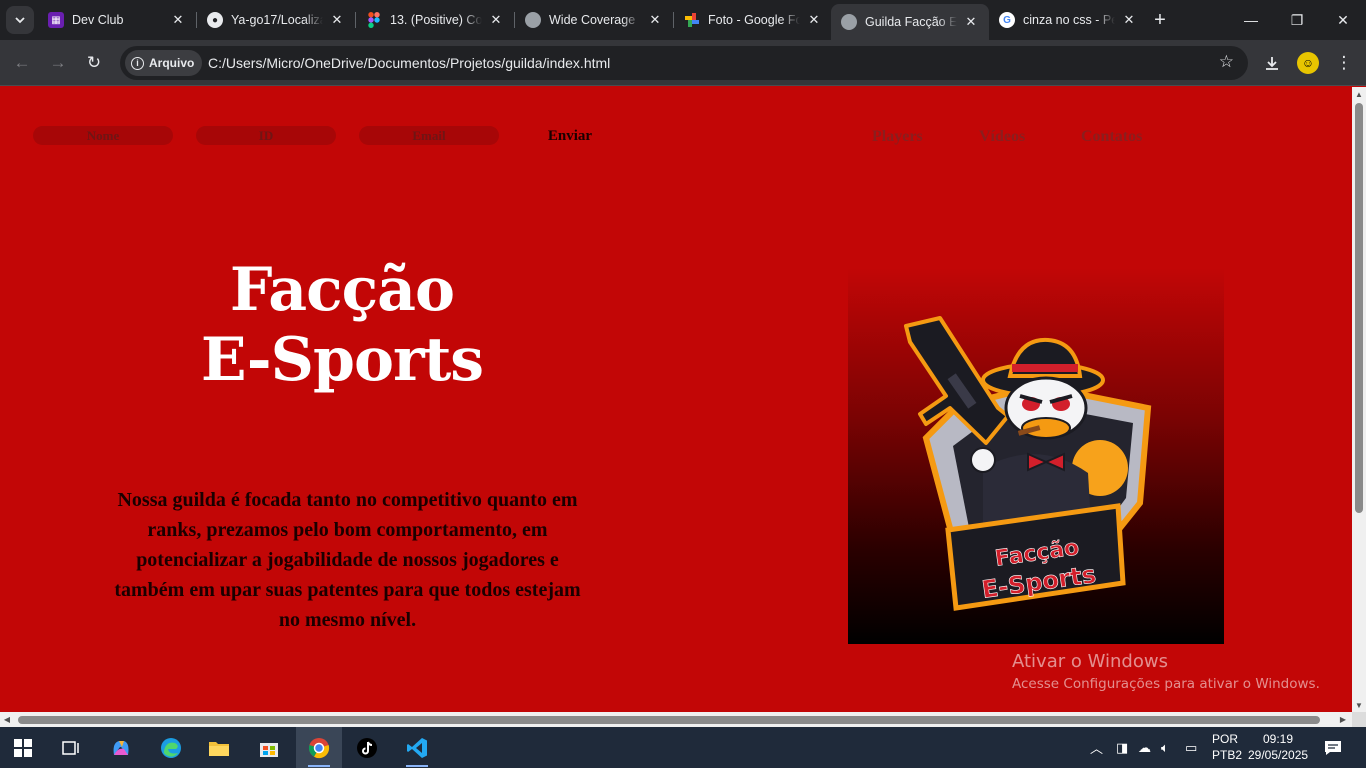 The height and width of the screenshot is (768, 1366). What do you see at coordinates (1343, 20) in the screenshot?
I see `close-window-button: ✕` at bounding box center [1343, 20].